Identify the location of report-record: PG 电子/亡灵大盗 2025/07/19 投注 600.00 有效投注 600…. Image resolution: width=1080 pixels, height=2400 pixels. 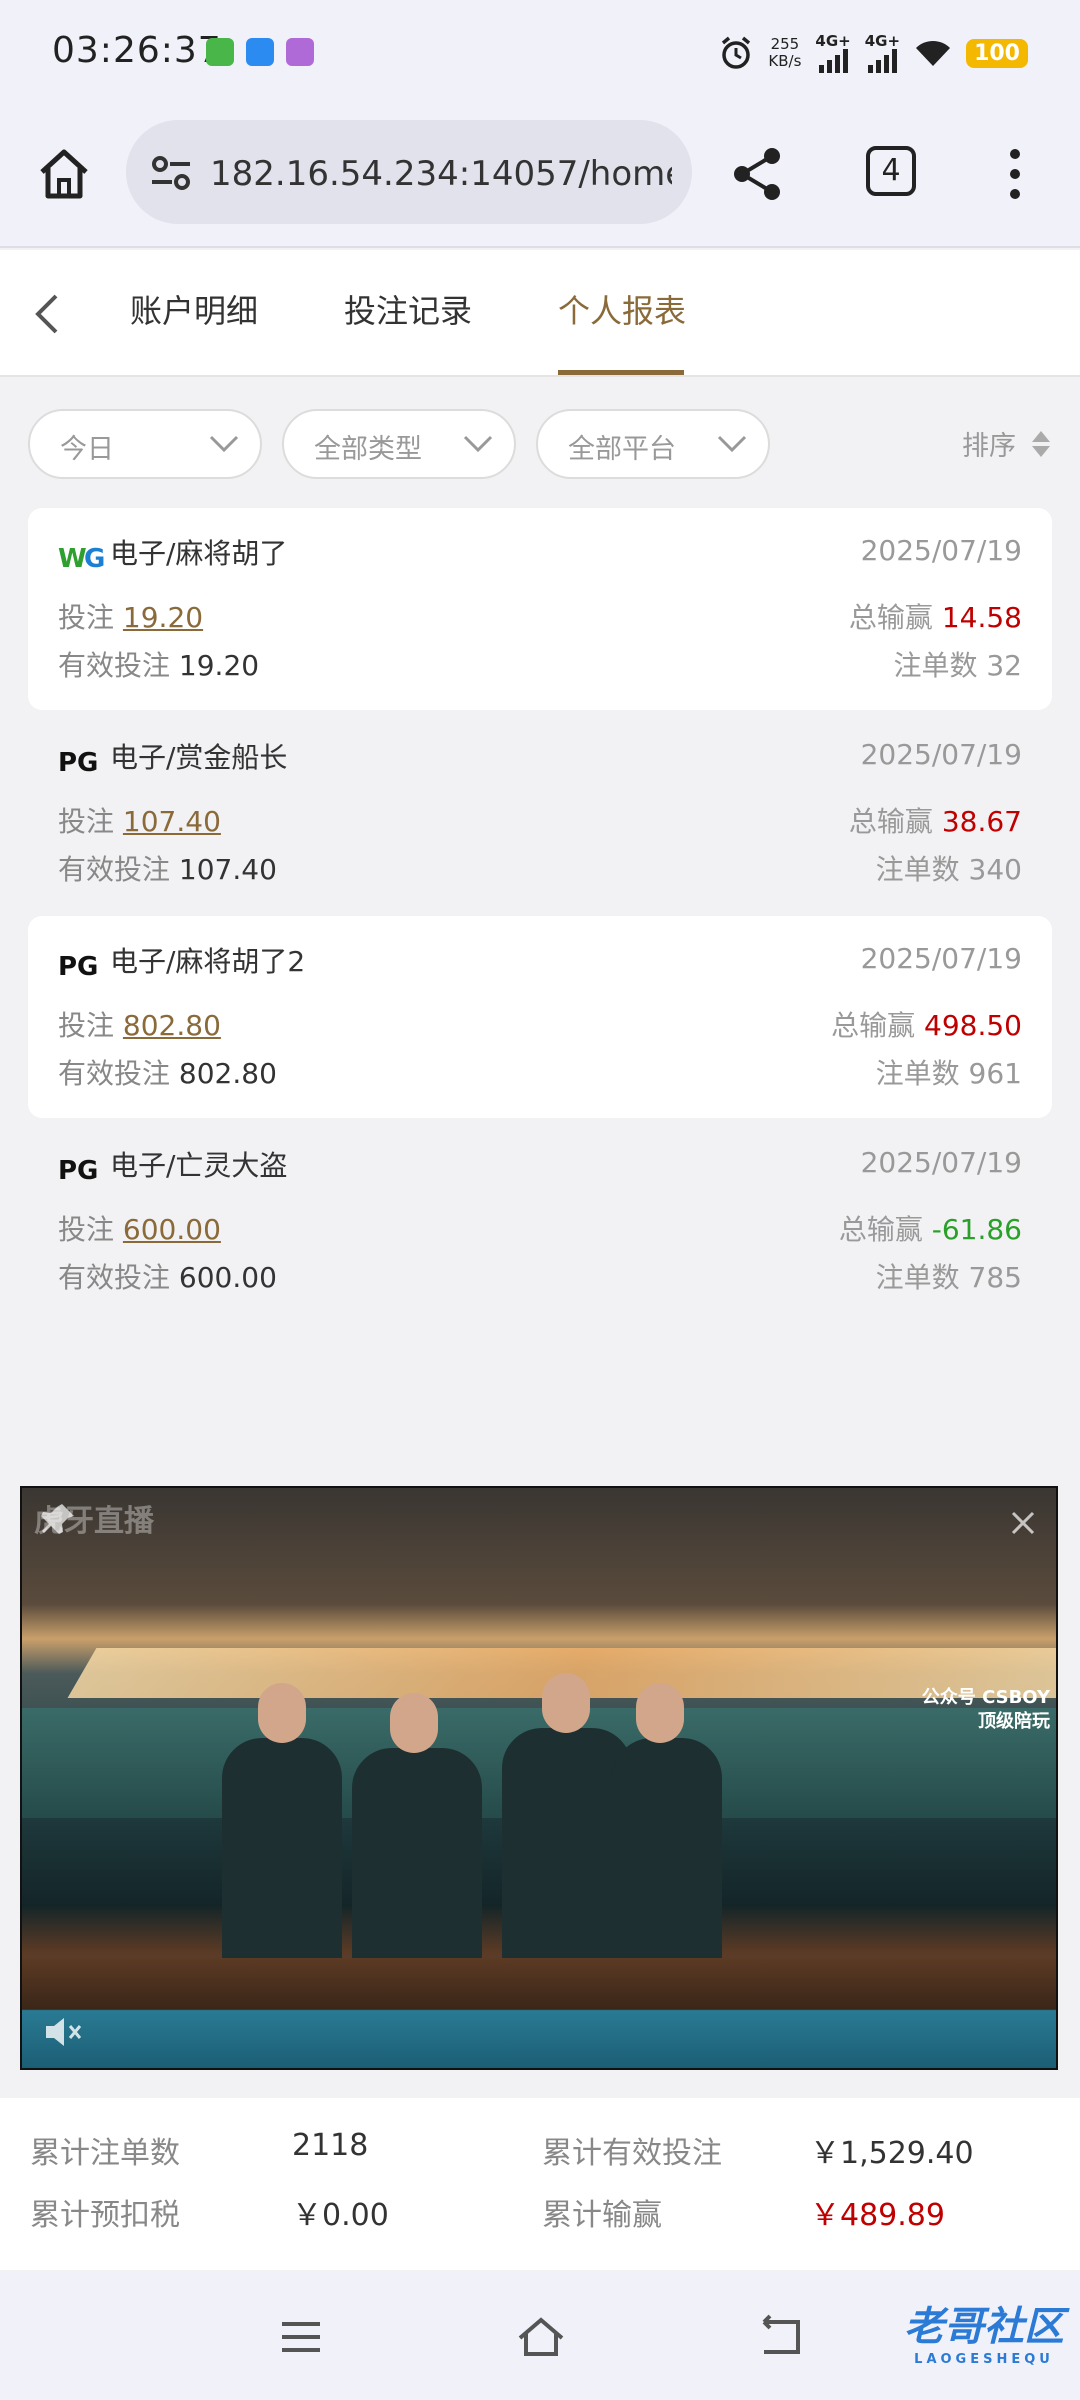
(540, 1221).